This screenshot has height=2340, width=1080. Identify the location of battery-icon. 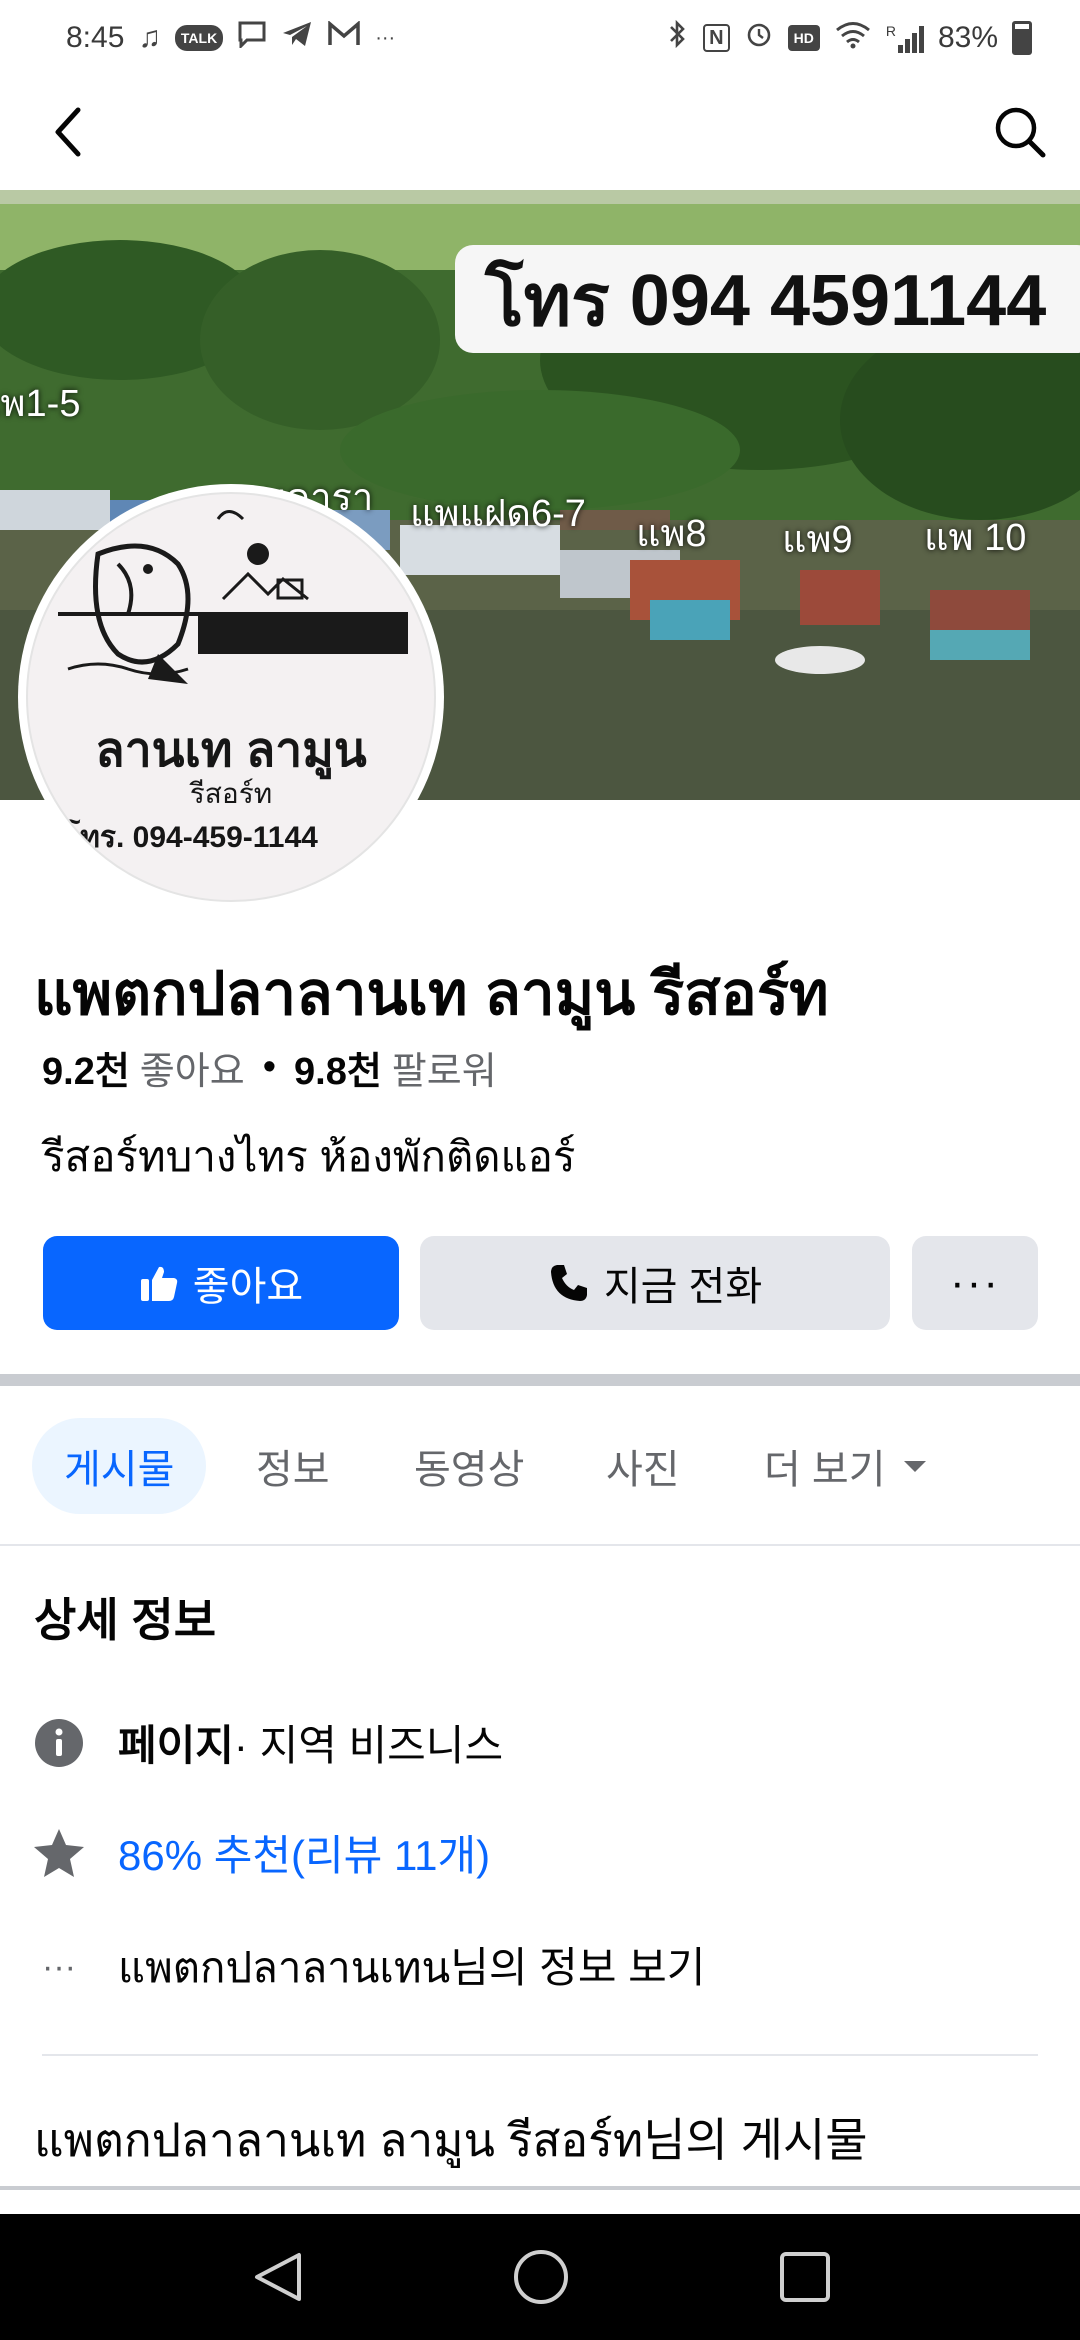
(1022, 38).